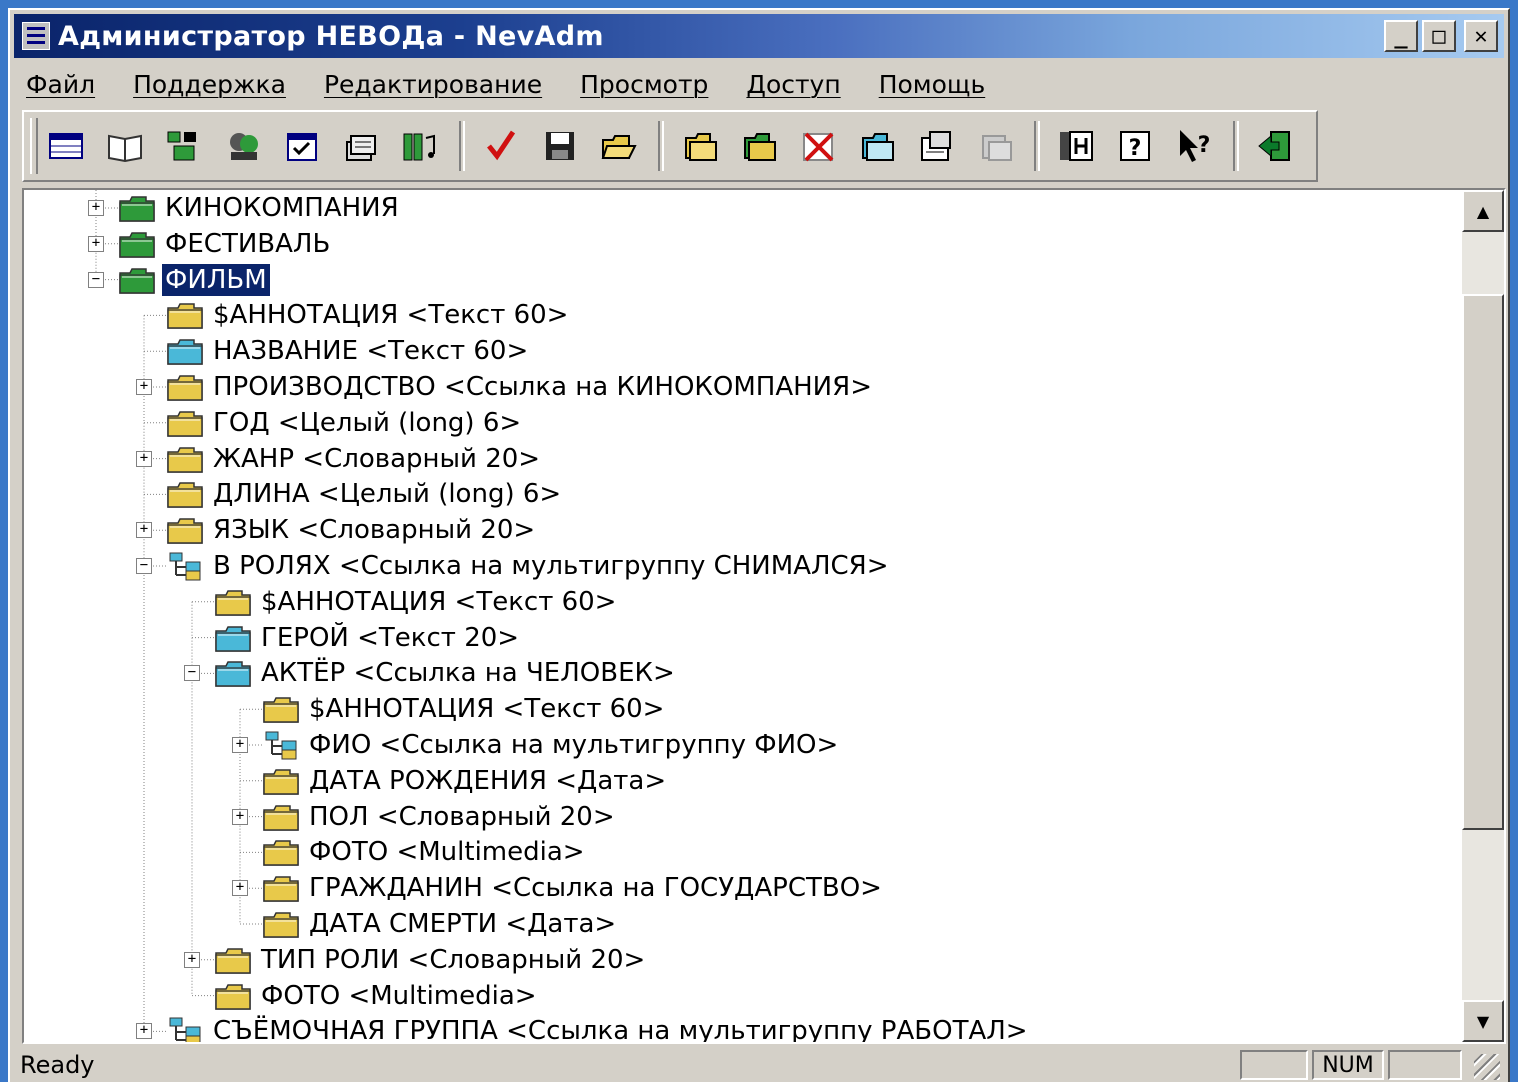 Image resolution: width=1518 pixels, height=1082 pixels. I want to click on new-item-button, so click(700, 146).